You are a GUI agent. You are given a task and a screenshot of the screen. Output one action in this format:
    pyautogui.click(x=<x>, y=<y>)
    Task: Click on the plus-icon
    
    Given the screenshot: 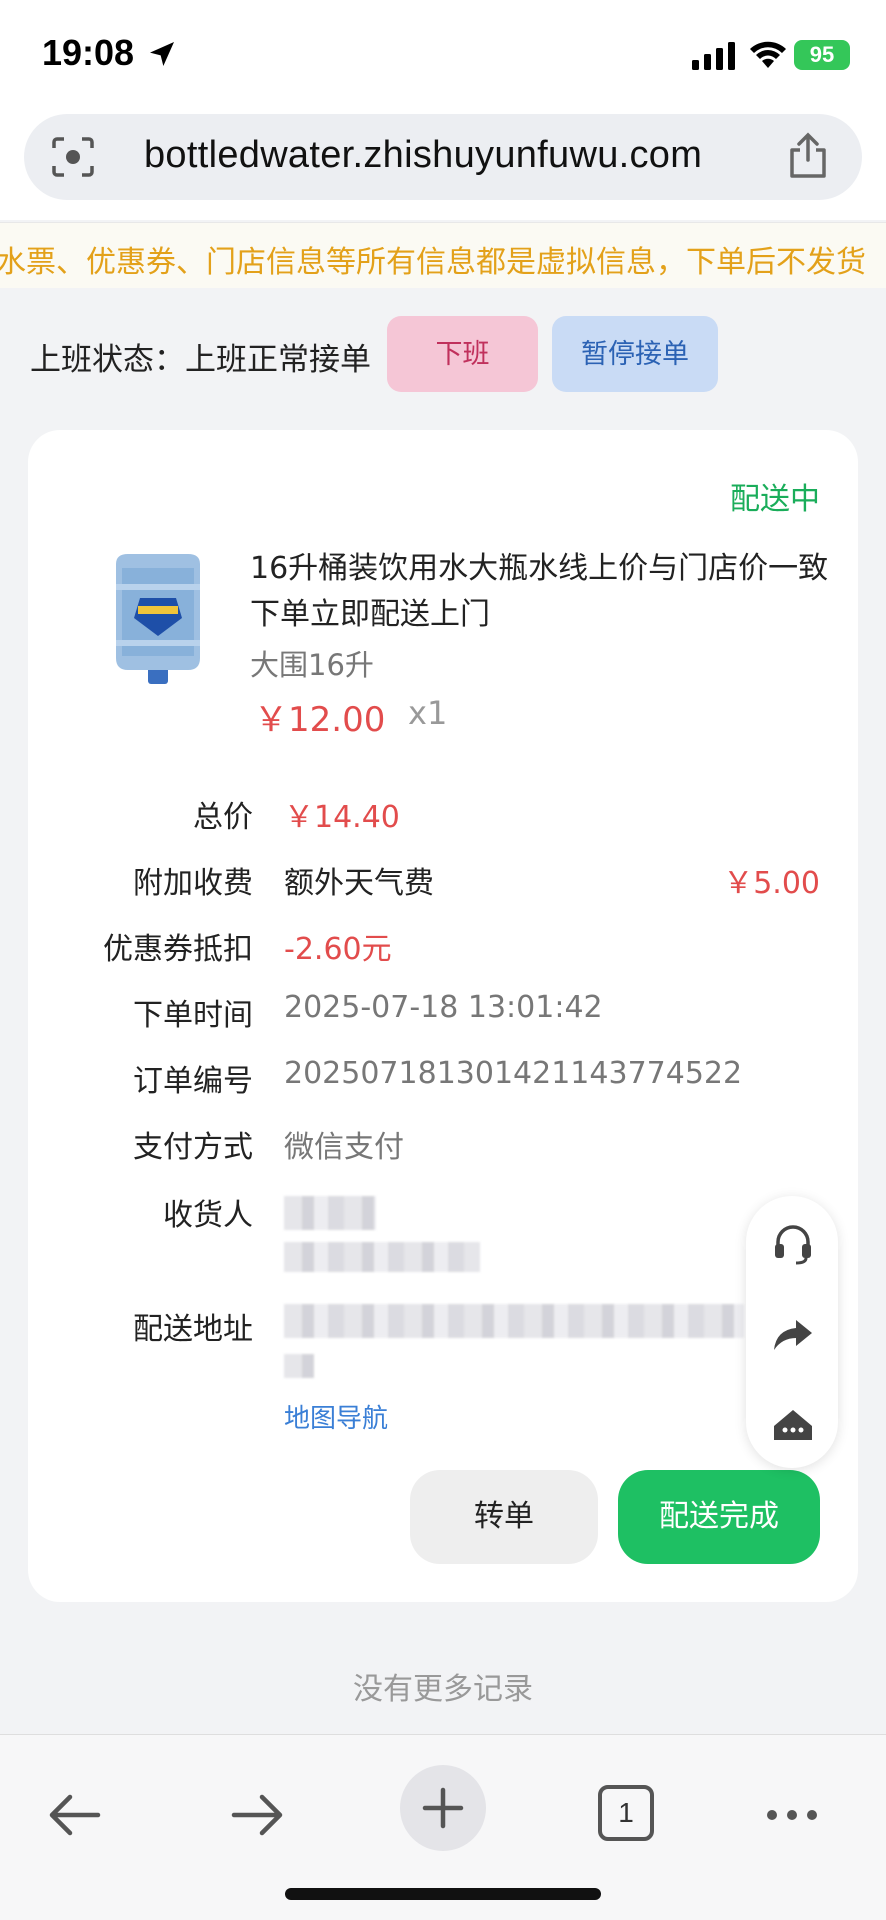 What is the action you would take?
    pyautogui.click(x=443, y=1808)
    